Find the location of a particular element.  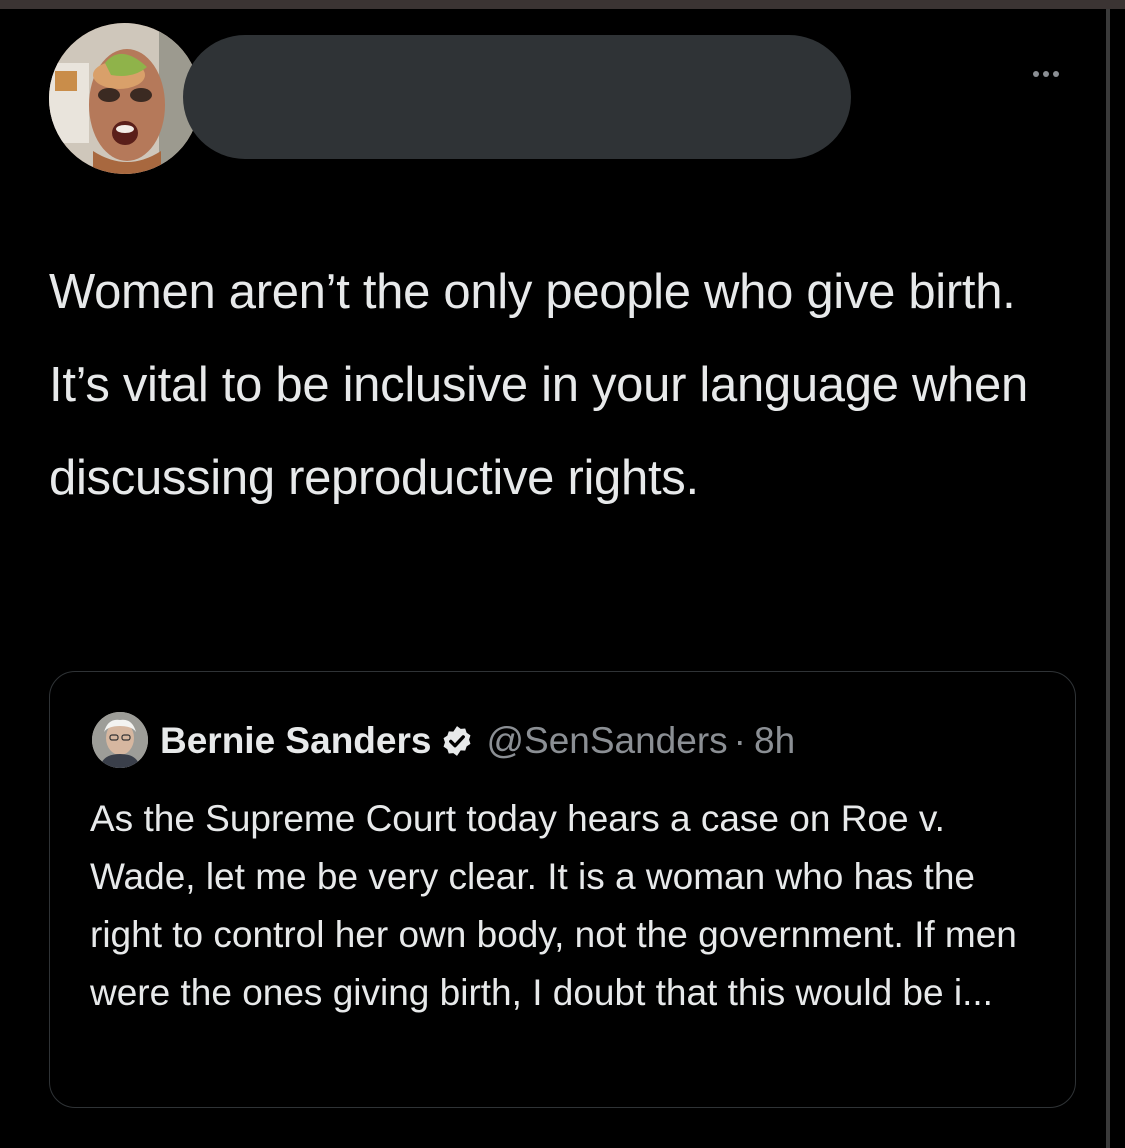

author-avatar is located at coordinates (124, 98).